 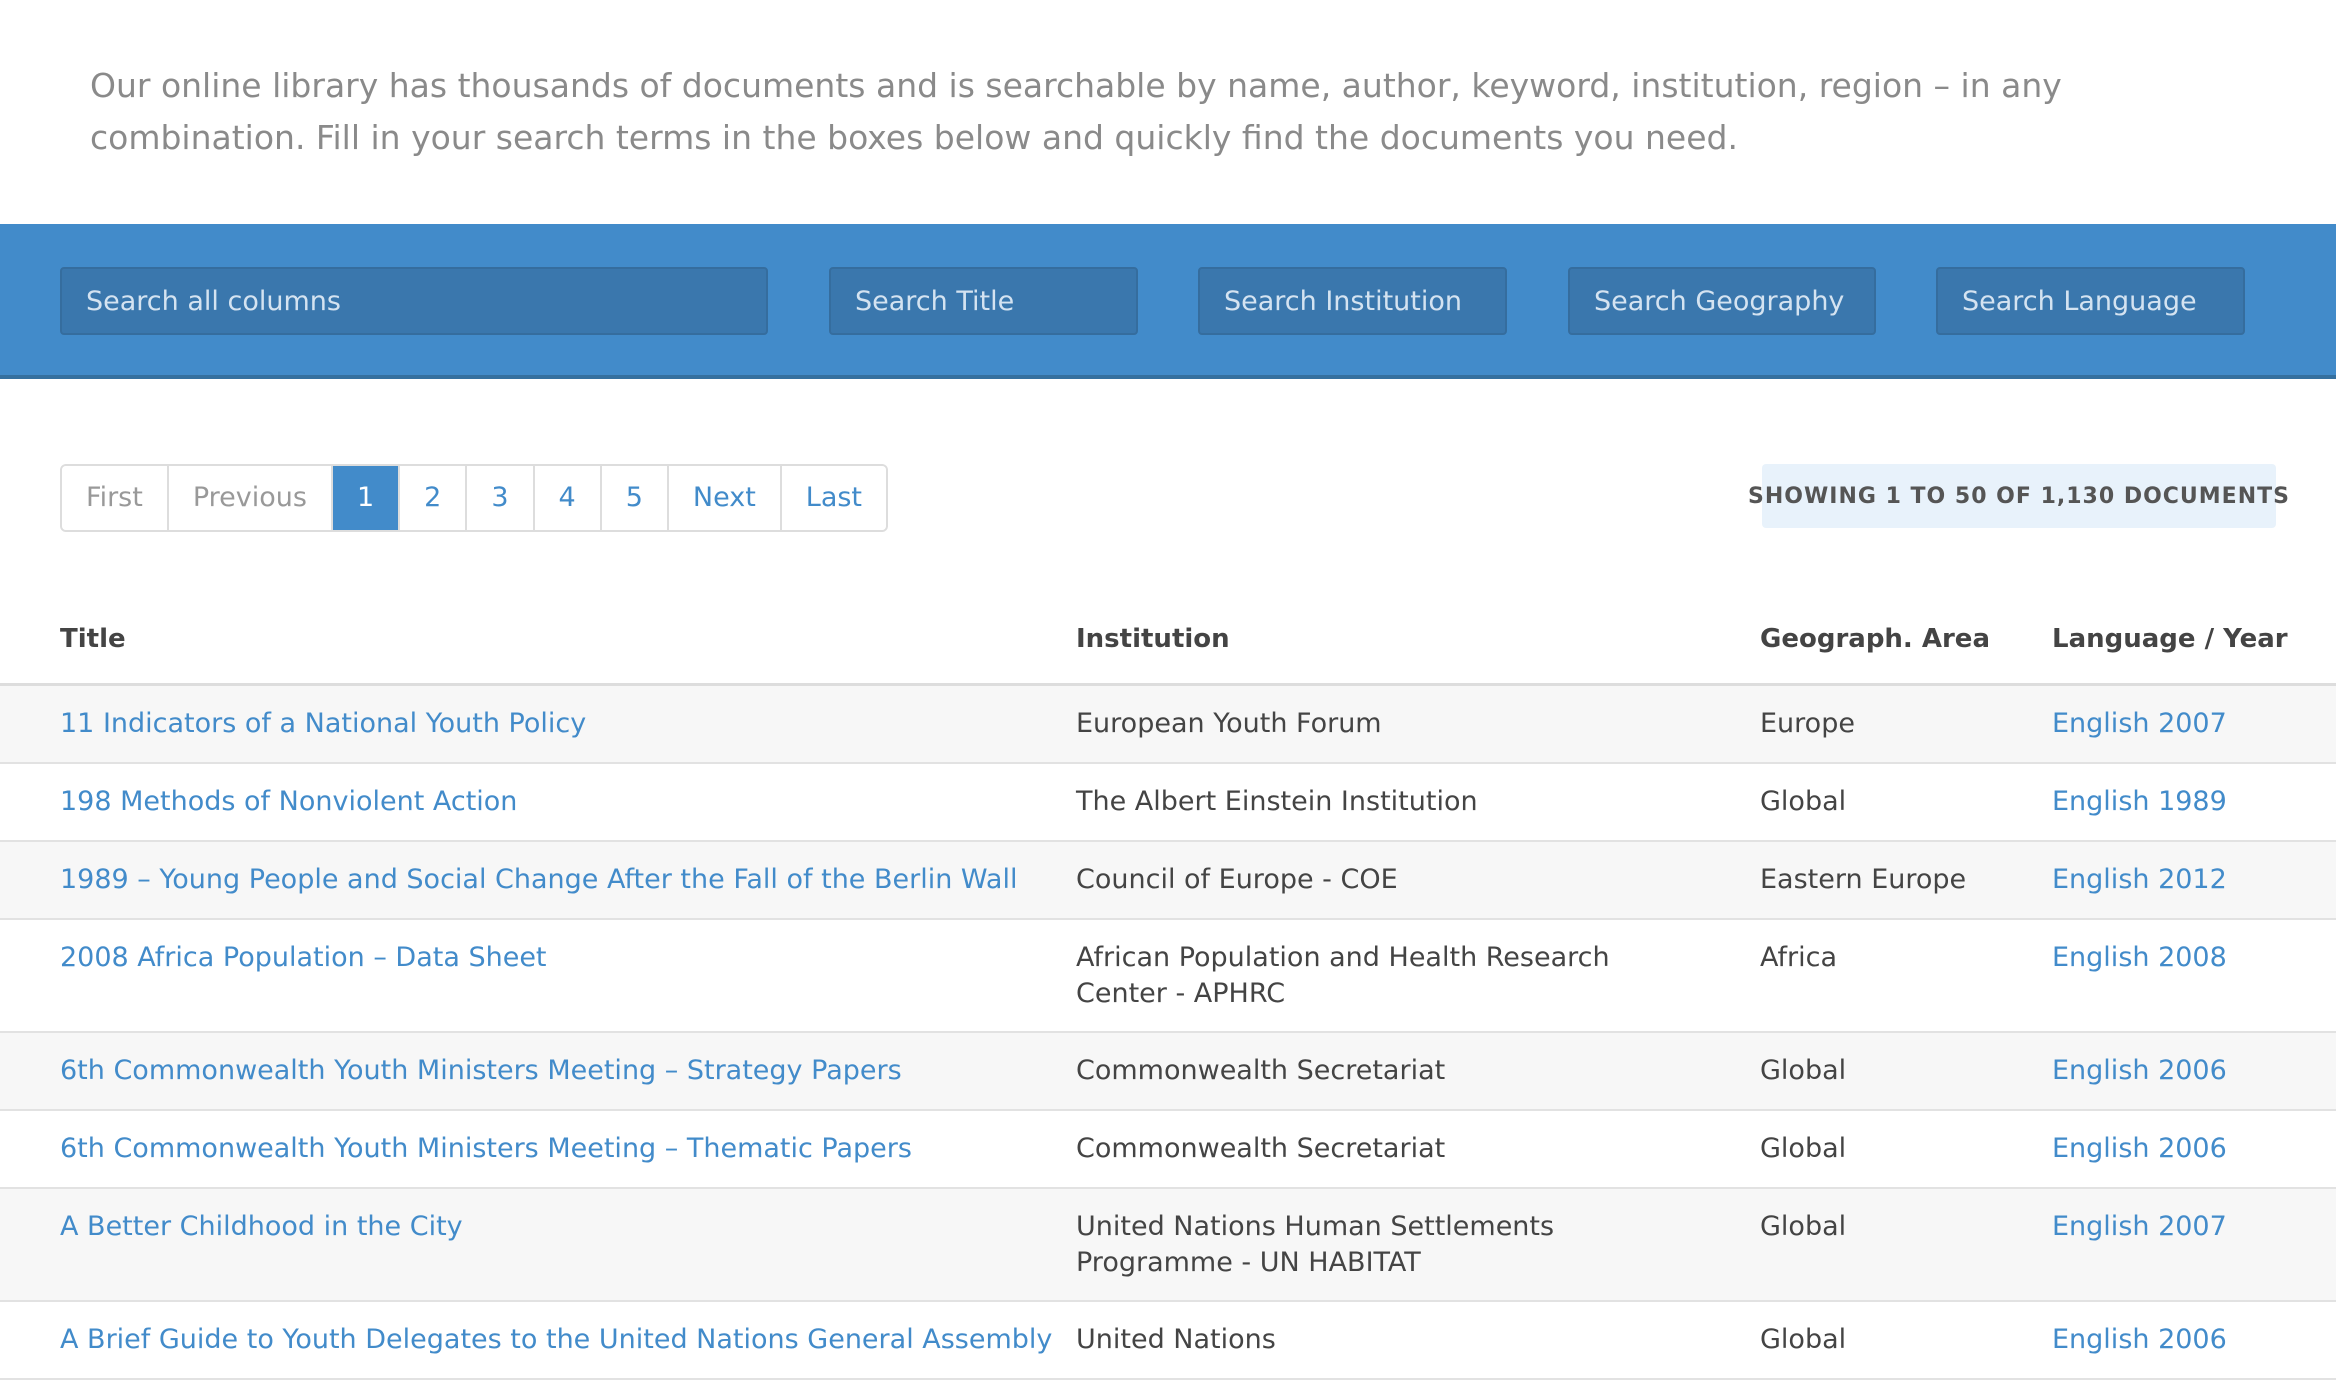 I want to click on column-header-institution: Institution, so click(x=1153, y=639).